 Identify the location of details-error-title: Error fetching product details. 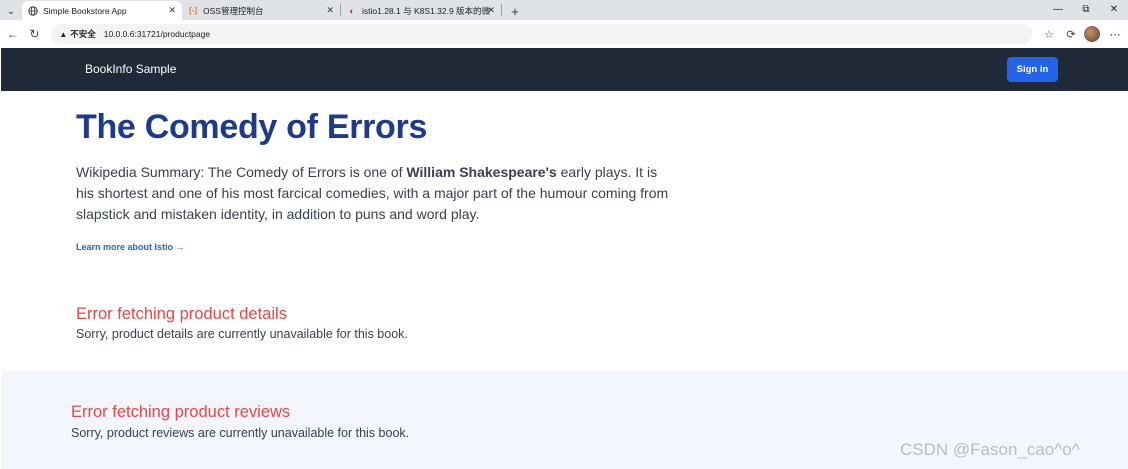
(181, 314).